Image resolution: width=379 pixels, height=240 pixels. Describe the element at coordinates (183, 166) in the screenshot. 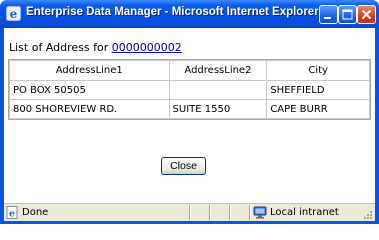

I see `close-button: Close` at that location.